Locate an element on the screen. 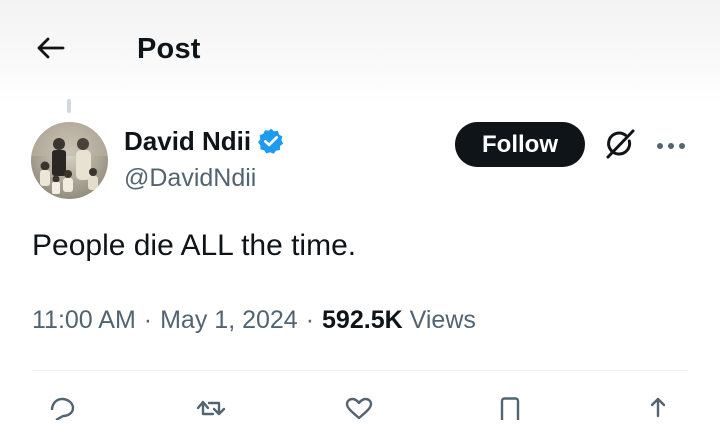 The width and height of the screenshot is (720, 425). back-button is located at coordinates (50, 50).